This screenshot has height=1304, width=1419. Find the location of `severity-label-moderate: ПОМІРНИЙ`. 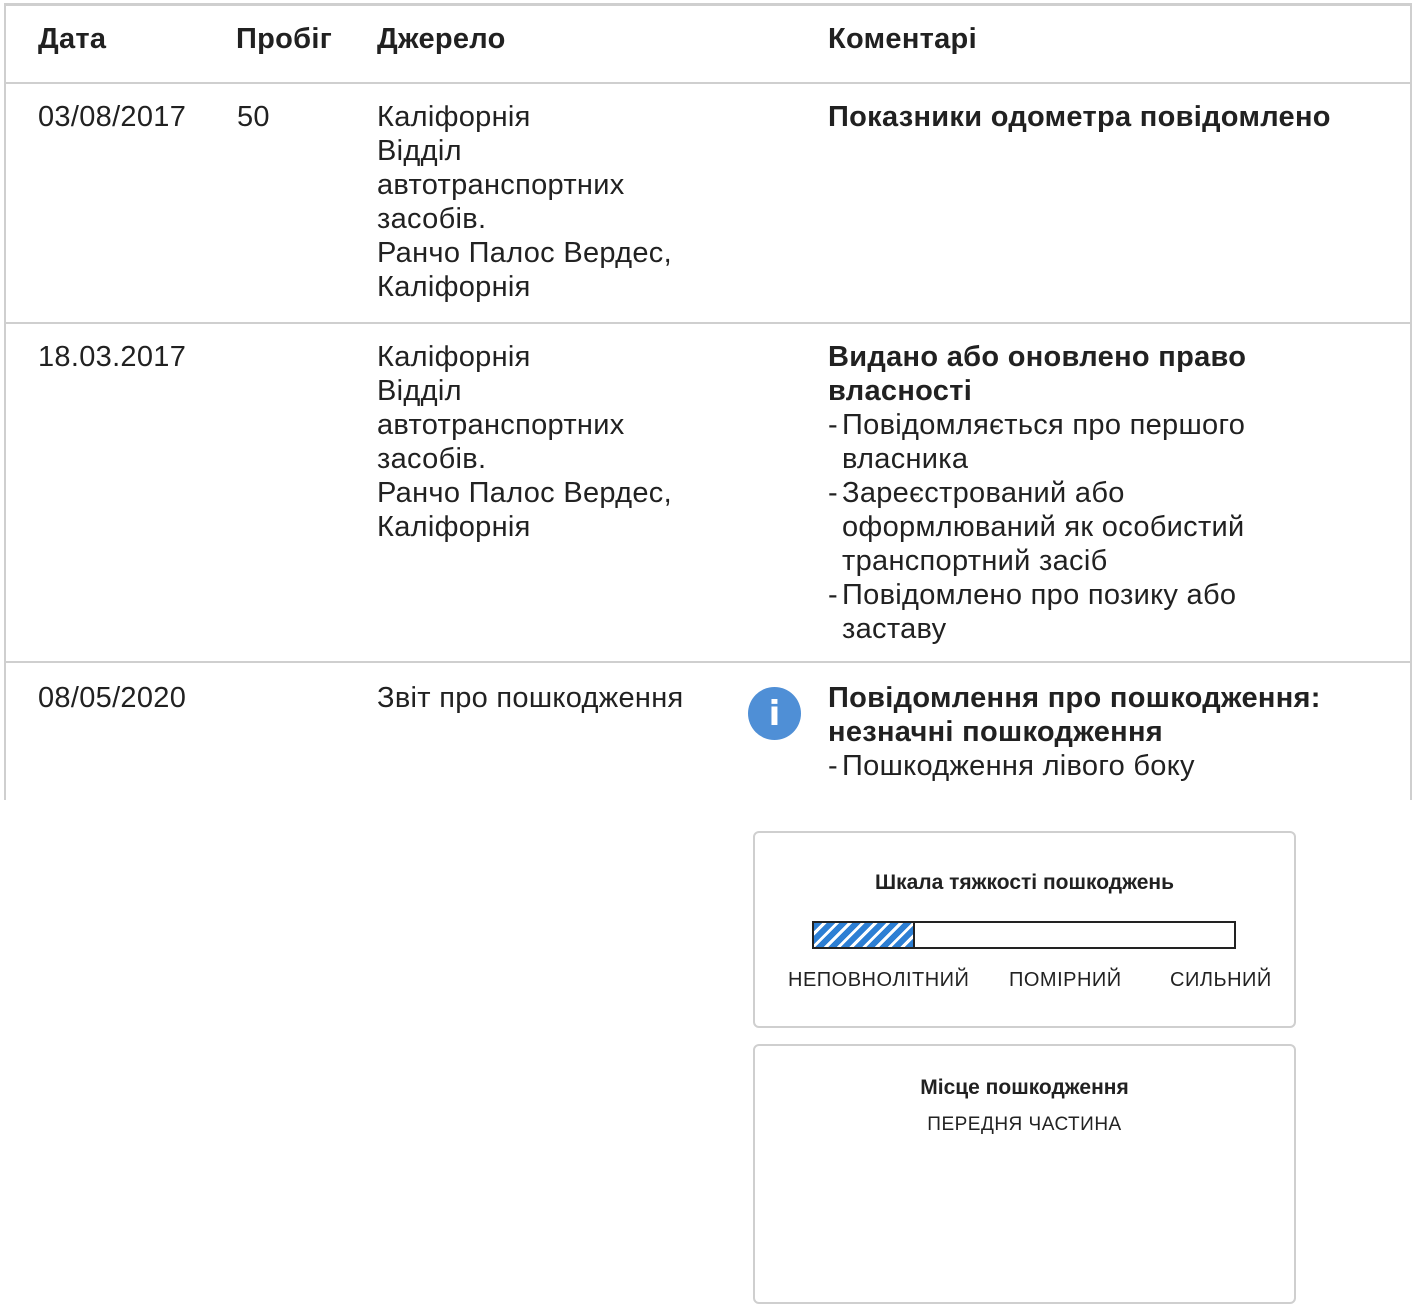

severity-label-moderate: ПОМІРНИЙ is located at coordinates (1065, 980).